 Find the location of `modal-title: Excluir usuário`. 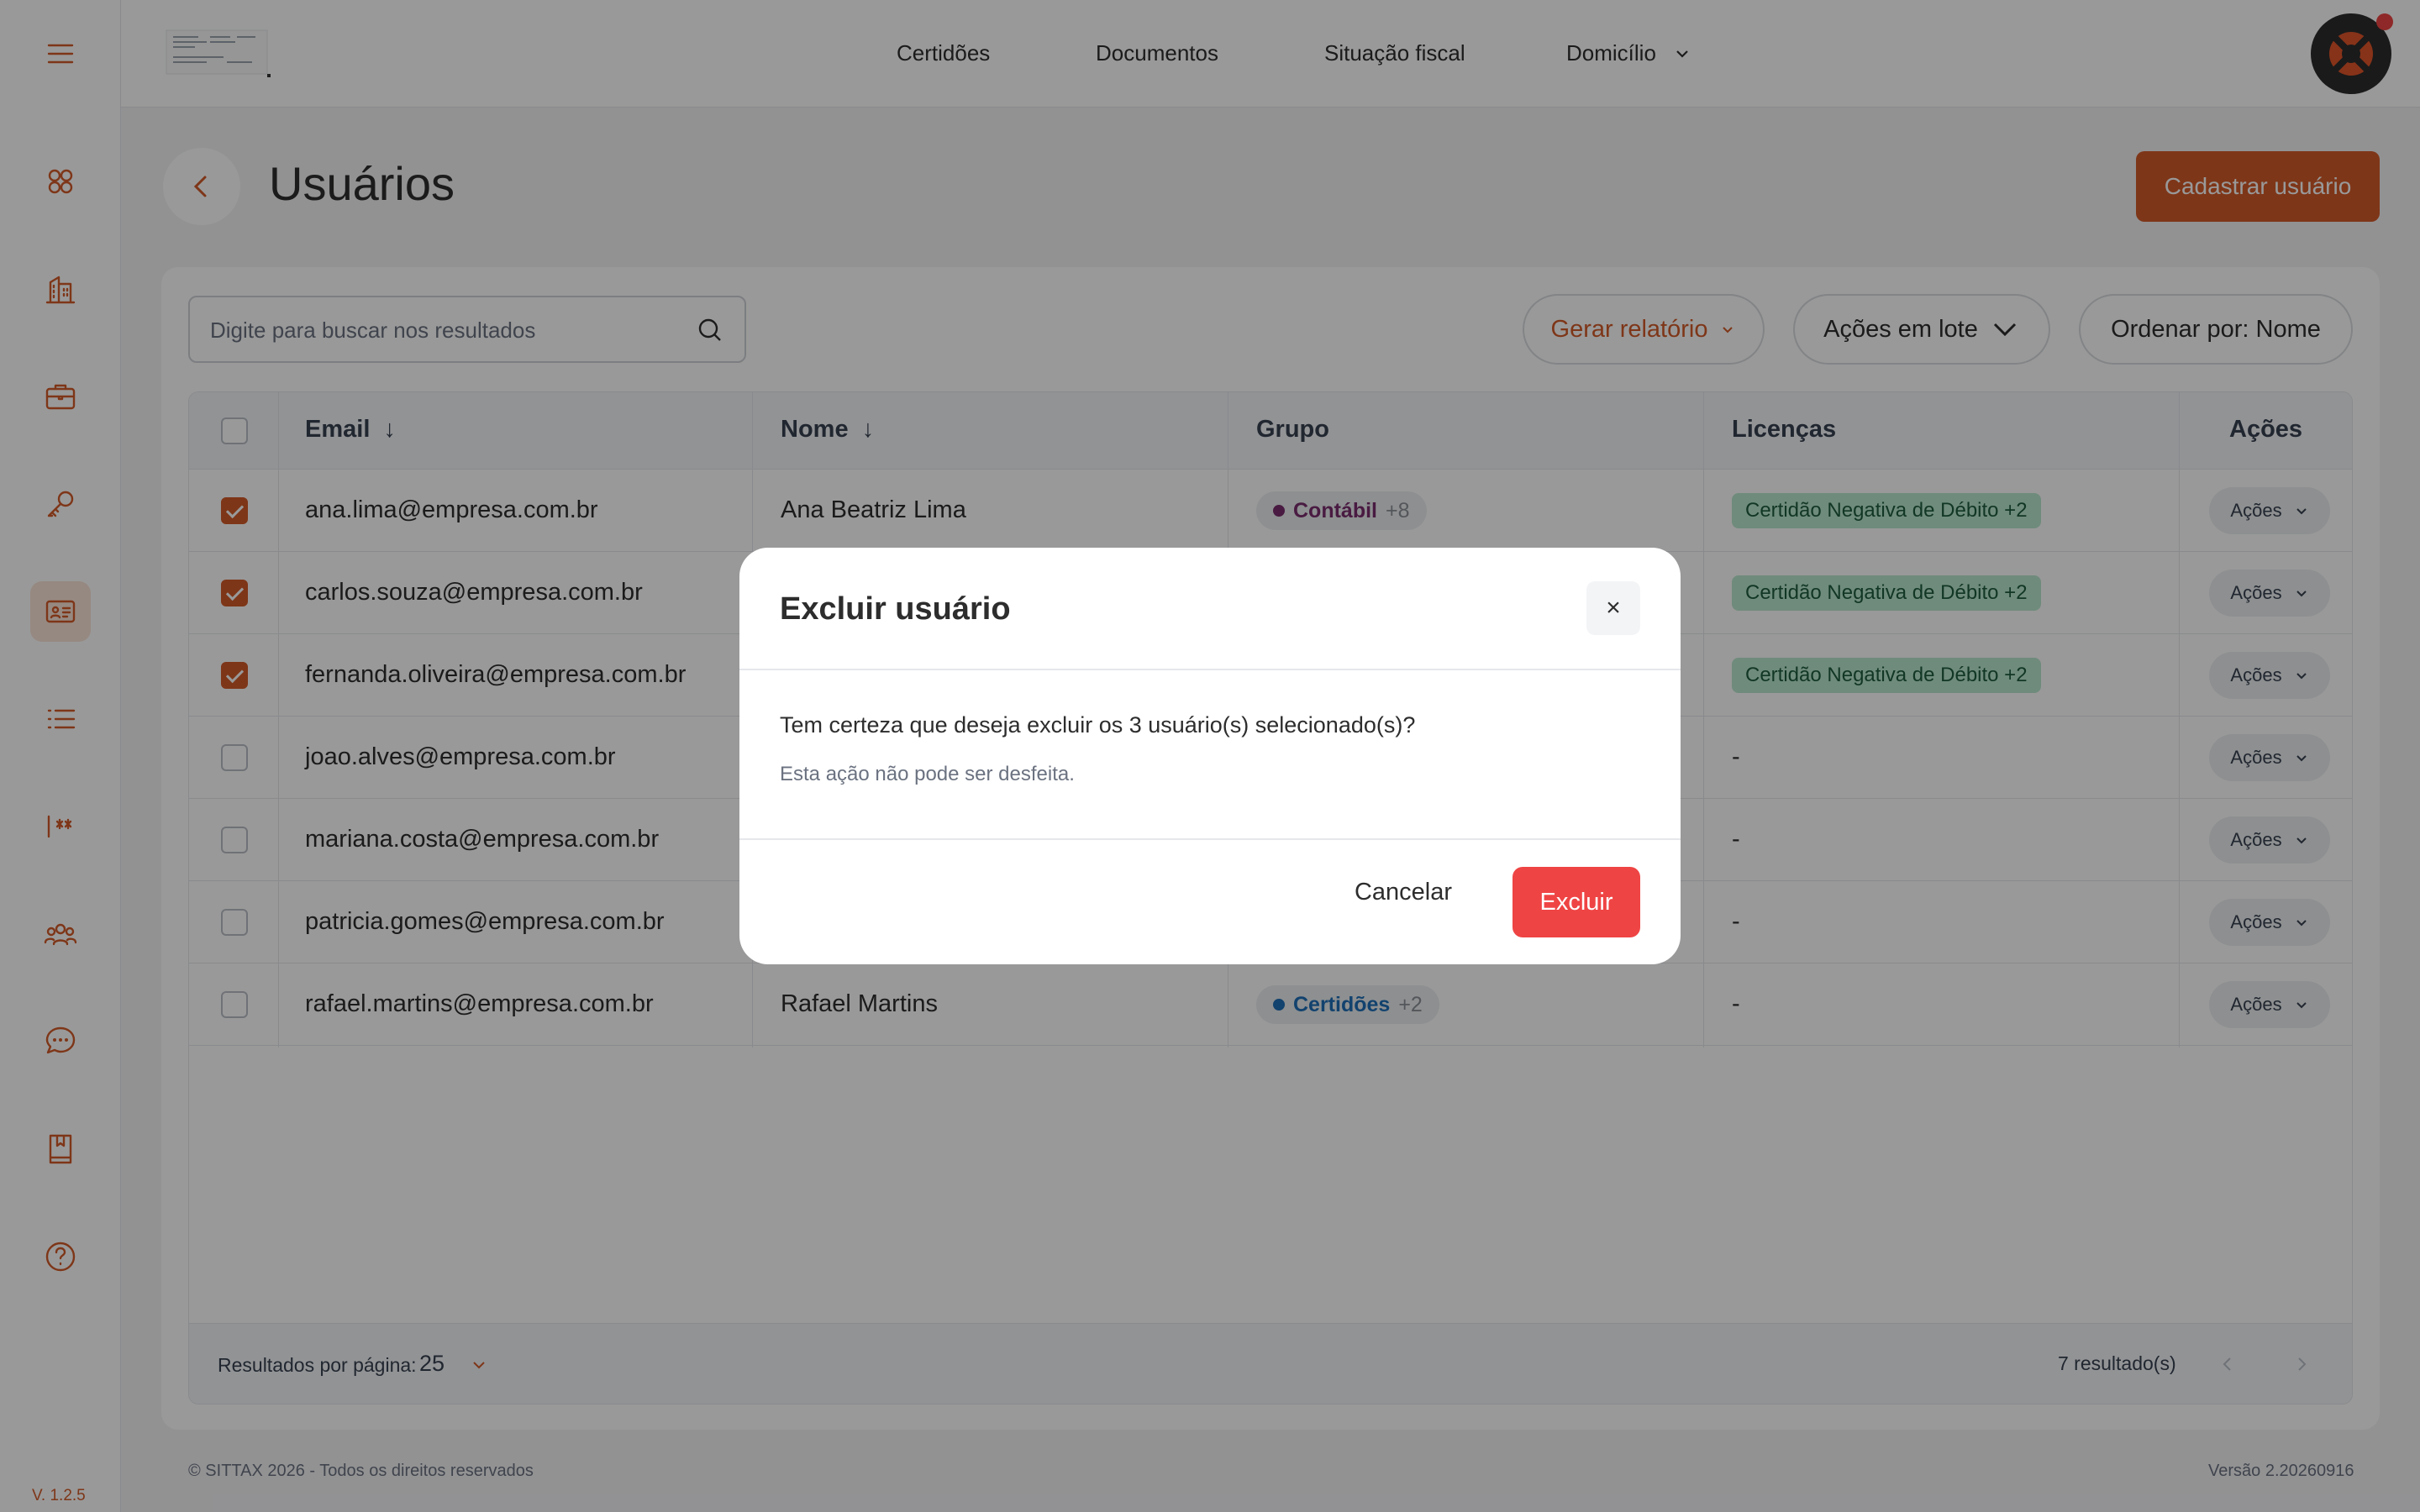

modal-title: Excluir usuário is located at coordinates (896, 609).